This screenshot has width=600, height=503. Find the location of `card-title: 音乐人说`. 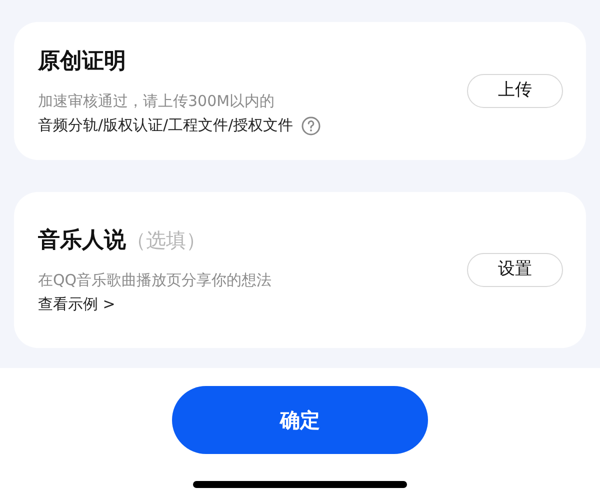

card-title: 音乐人说 is located at coordinates (82, 240).